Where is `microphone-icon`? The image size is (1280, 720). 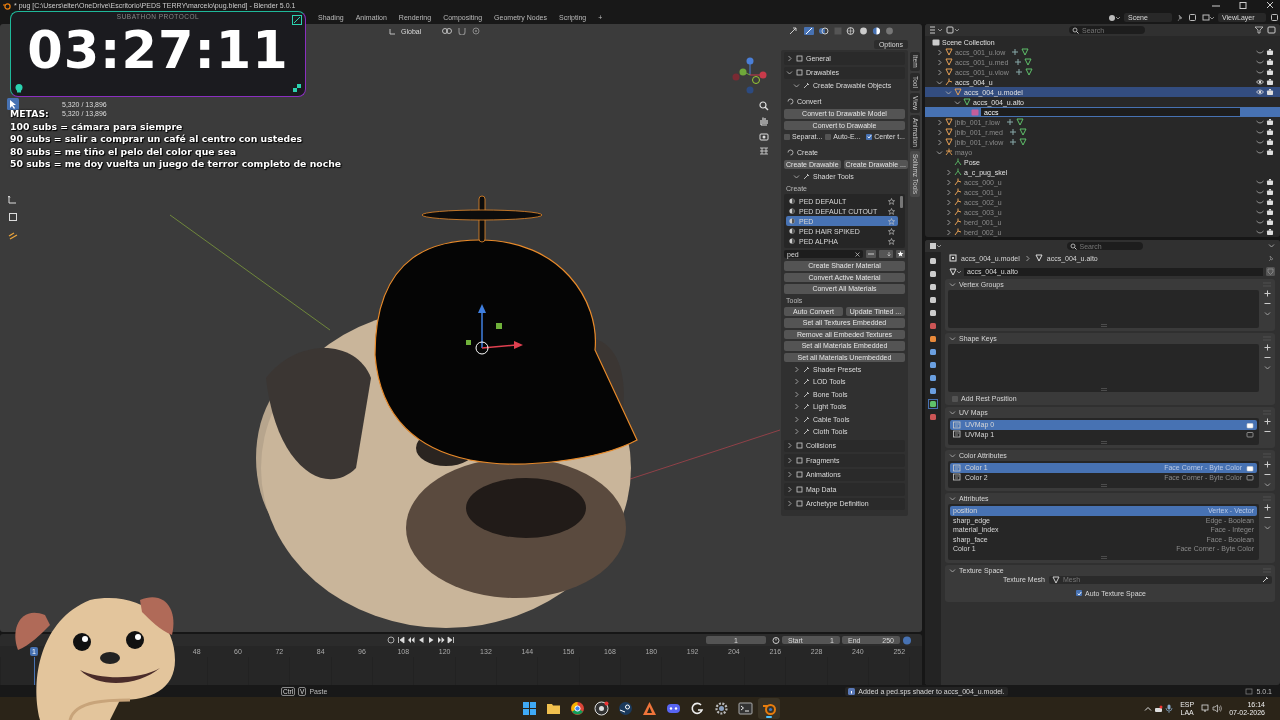 microphone-icon is located at coordinates (1169, 708).